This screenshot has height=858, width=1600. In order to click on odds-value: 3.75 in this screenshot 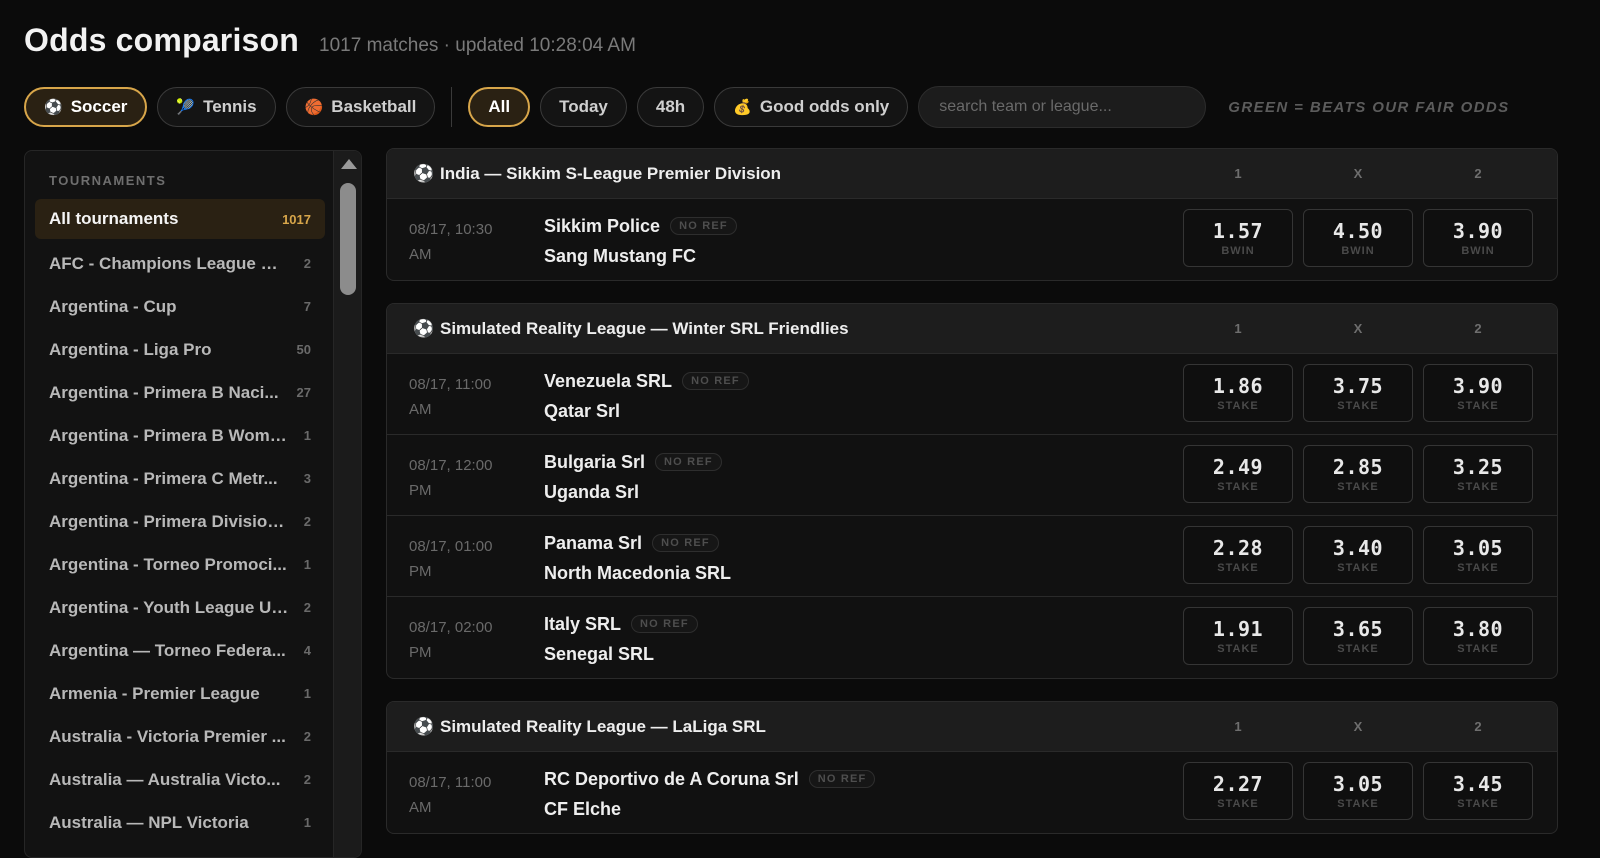, I will do `click(1358, 386)`.